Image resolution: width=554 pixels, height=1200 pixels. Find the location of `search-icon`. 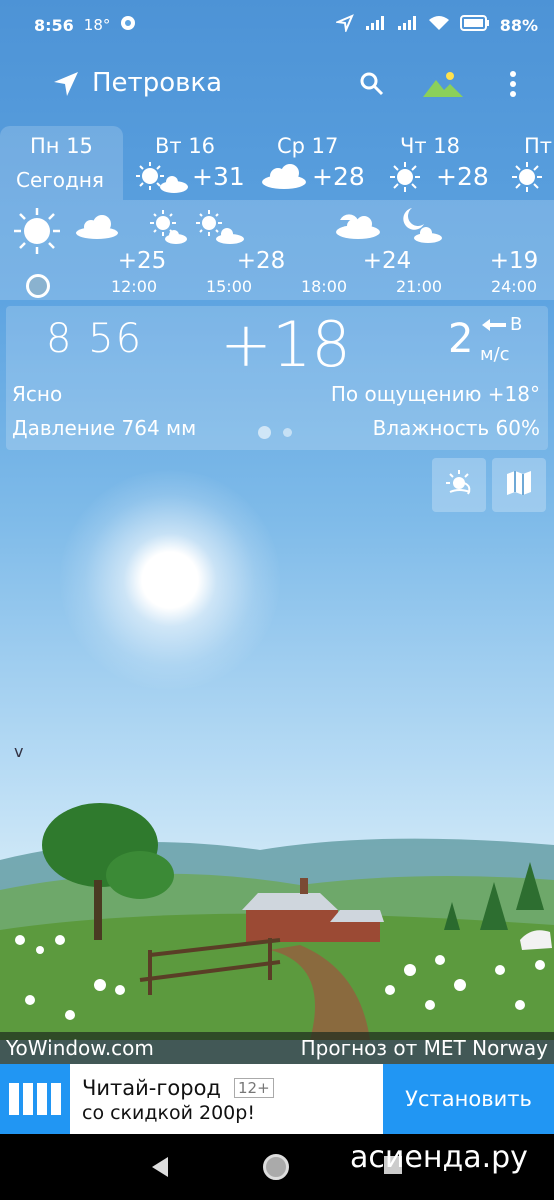

search-icon is located at coordinates (372, 86).